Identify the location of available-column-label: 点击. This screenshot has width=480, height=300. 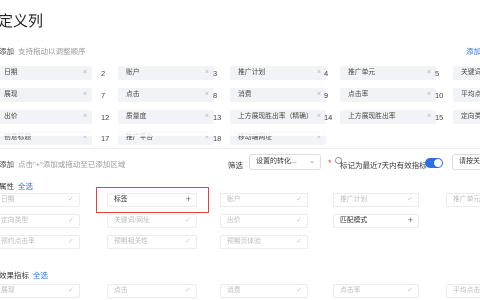
(121, 290).